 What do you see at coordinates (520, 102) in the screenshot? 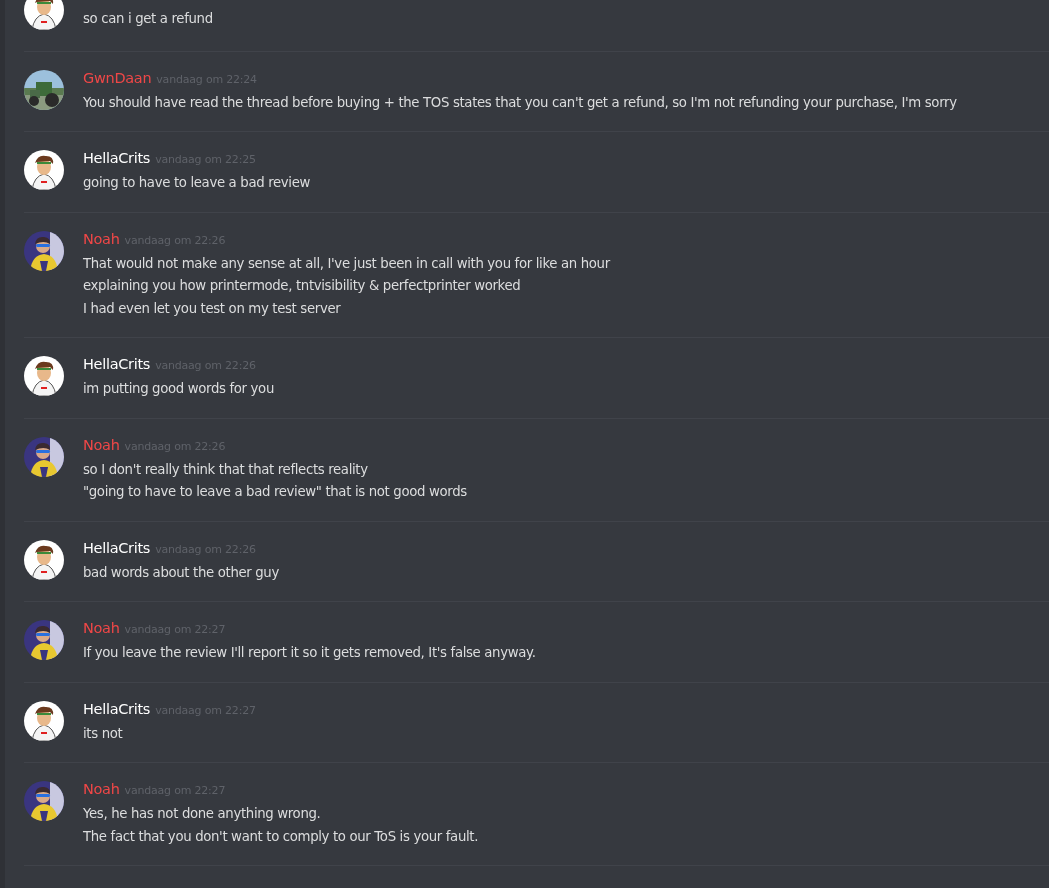
I see `message-text: You should have read the thread before buying + the TOS states that you can't get a refund, so I'm not refunding your purchase, I'm sorry` at bounding box center [520, 102].